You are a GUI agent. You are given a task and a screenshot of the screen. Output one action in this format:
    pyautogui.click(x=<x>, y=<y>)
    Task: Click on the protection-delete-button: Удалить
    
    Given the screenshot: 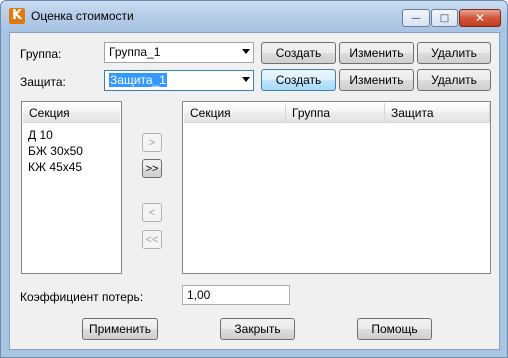 What is the action you would take?
    pyautogui.click(x=454, y=80)
    